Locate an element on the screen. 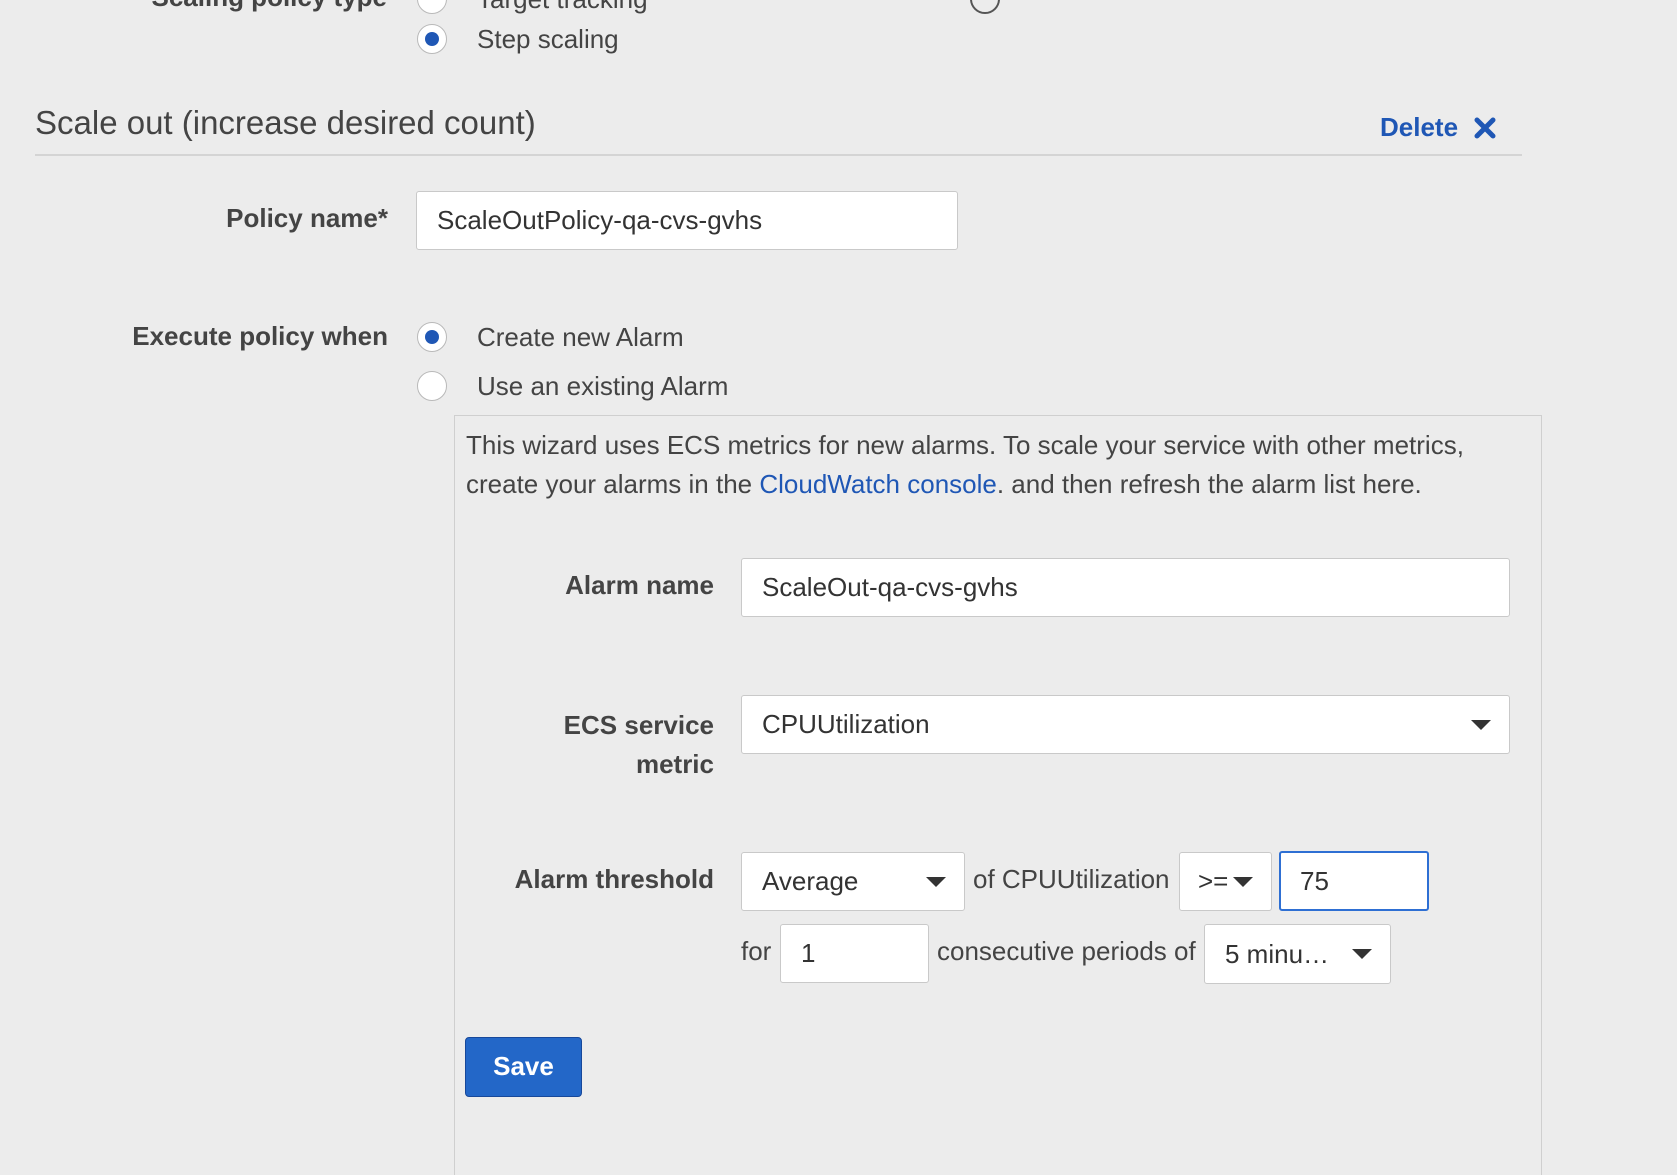 The width and height of the screenshot is (1677, 1175). alarm-name-input is located at coordinates (1125, 587).